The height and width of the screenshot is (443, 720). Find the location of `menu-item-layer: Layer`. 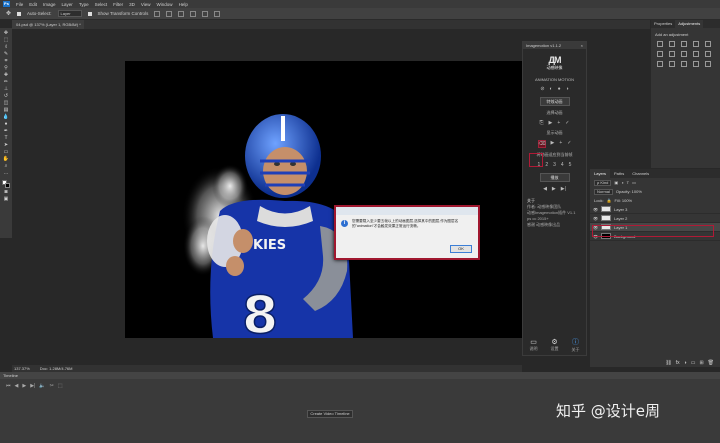

menu-item-layer: Layer is located at coordinates (67, 4).